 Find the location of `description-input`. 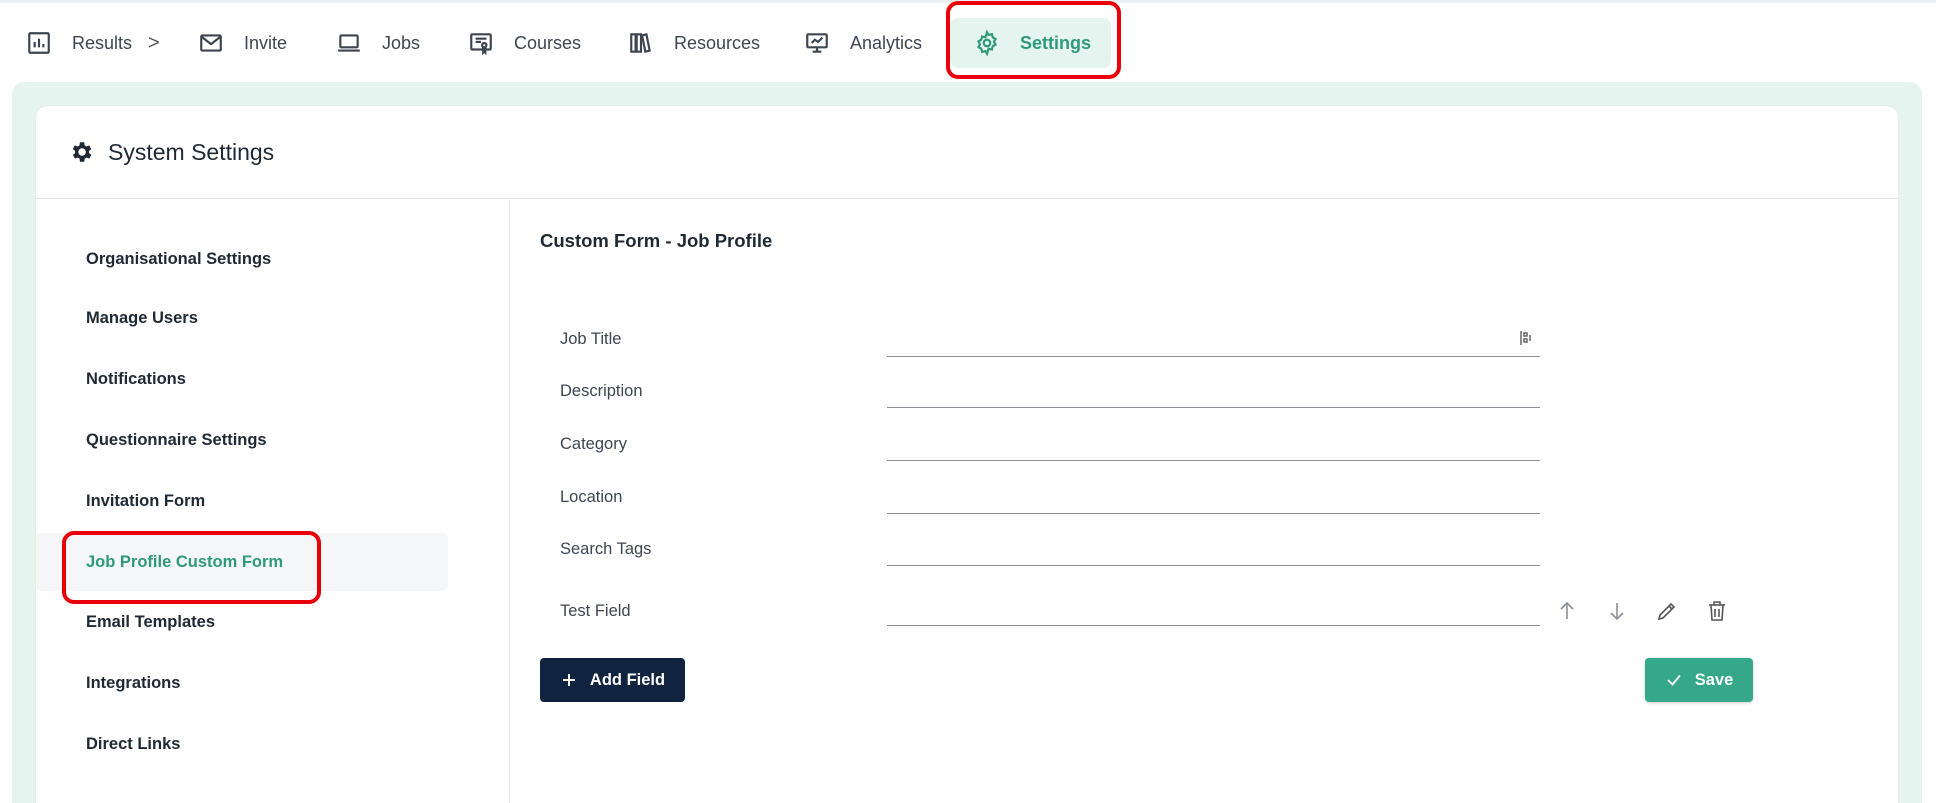

description-input is located at coordinates (1213, 393).